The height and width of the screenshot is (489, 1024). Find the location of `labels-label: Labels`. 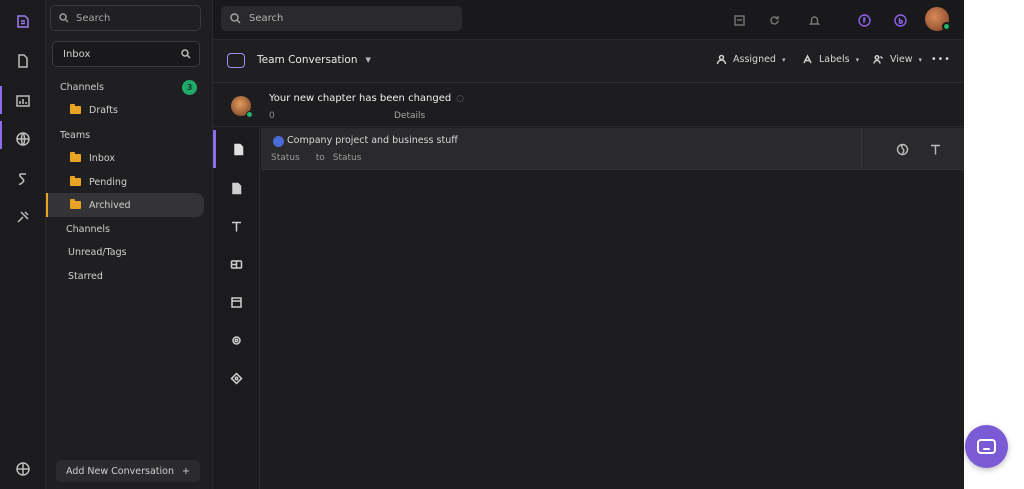

labels-label: Labels is located at coordinates (834, 59).